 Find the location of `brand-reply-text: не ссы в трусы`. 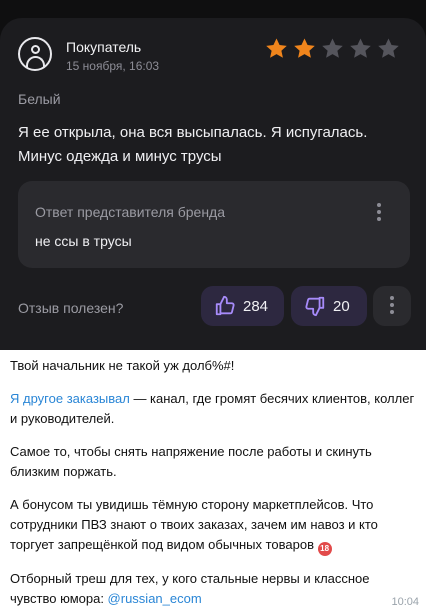

brand-reply-text: не ссы в трусы is located at coordinates (83, 241).